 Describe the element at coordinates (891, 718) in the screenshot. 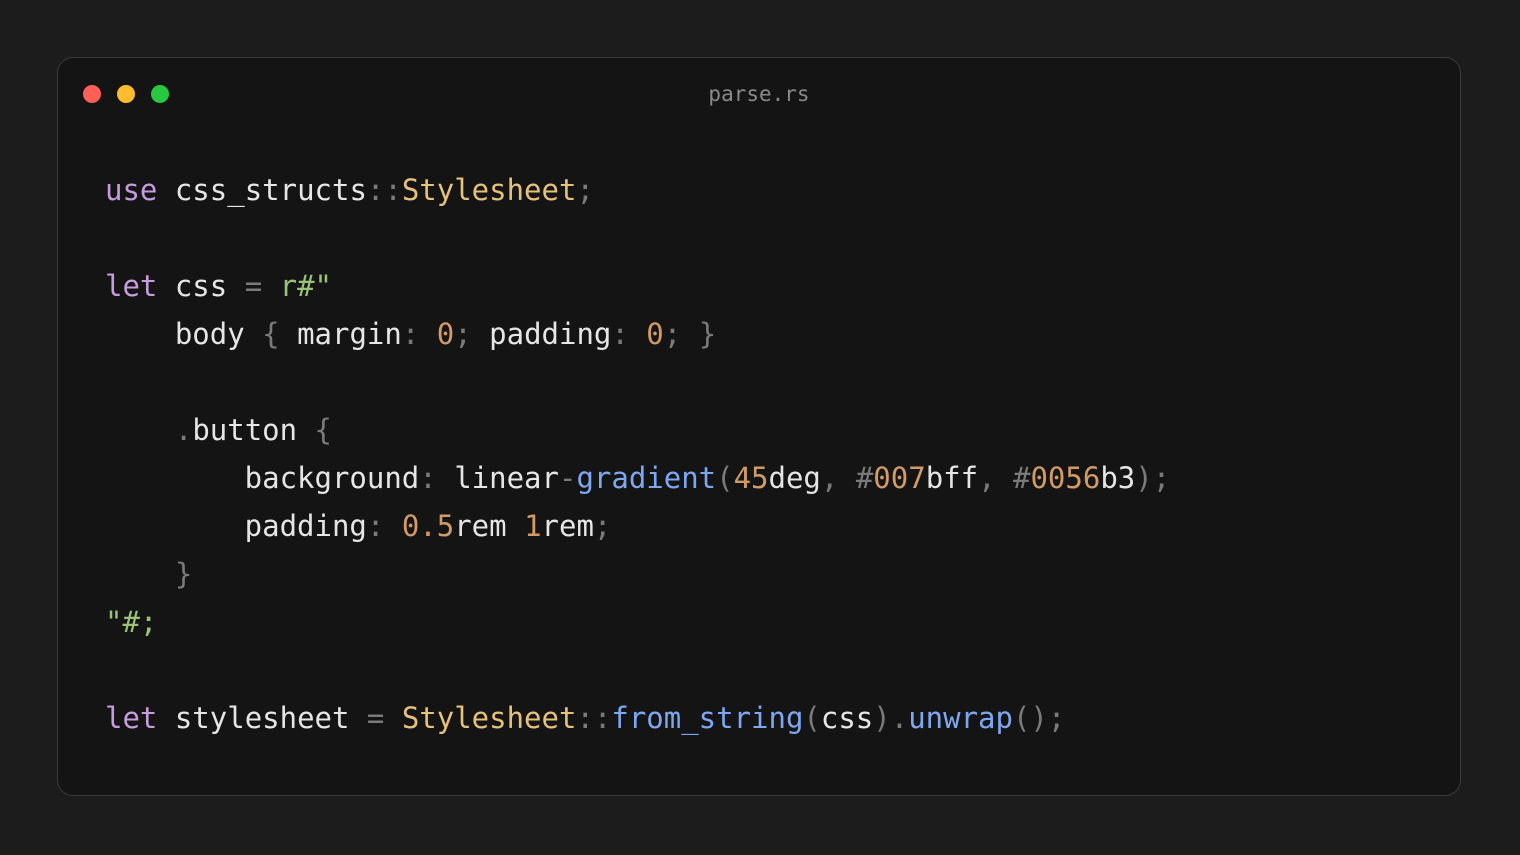

I see `code-token-punct: ).` at that location.